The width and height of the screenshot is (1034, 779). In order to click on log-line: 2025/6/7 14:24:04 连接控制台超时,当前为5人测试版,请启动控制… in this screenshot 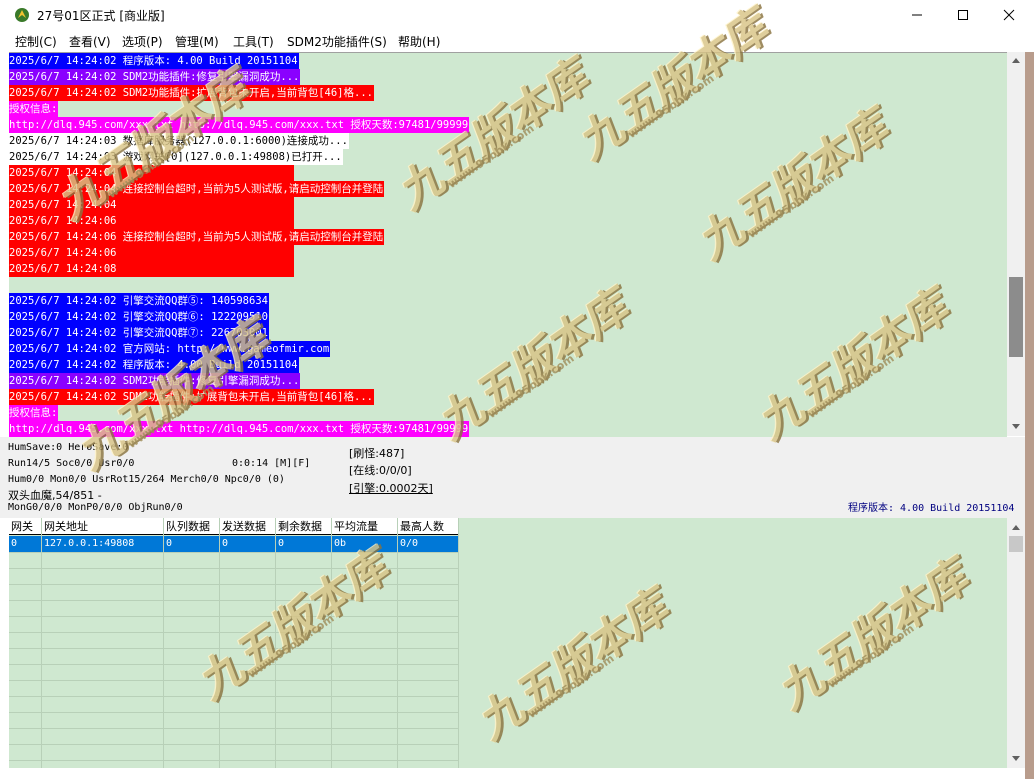, I will do `click(197, 189)`.